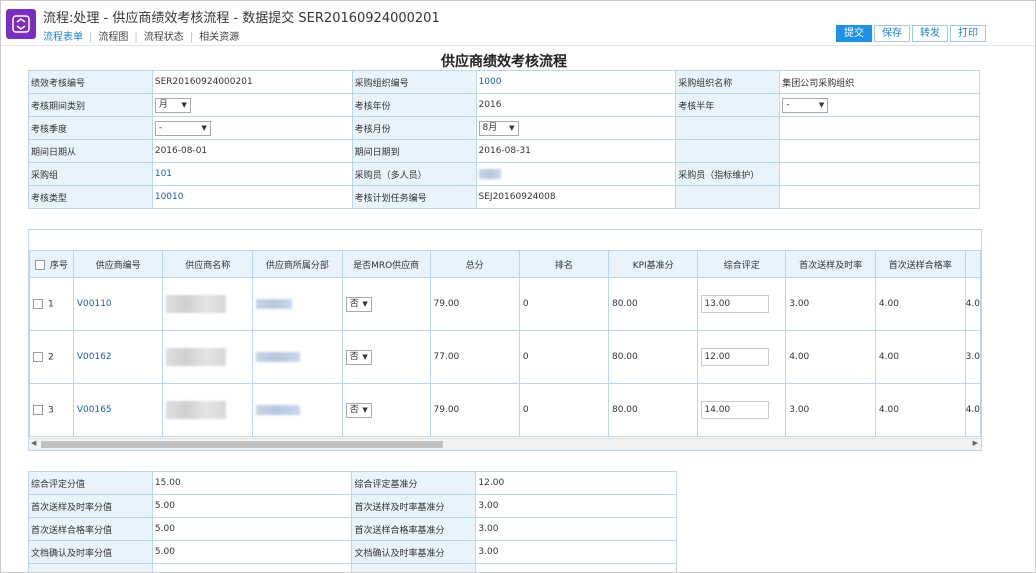  What do you see at coordinates (576, 82) in the screenshot?
I see `value-purchase-org-no: 1000` at bounding box center [576, 82].